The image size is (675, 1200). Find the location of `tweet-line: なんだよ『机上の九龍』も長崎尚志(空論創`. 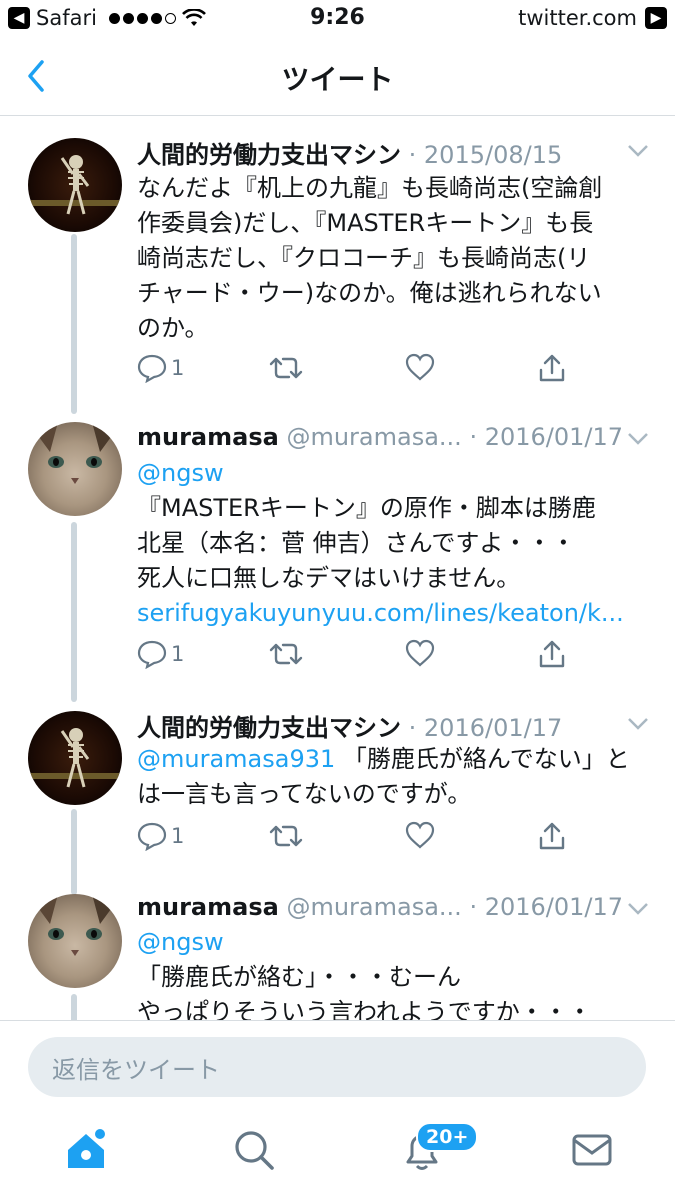

tweet-line: なんだよ『机上の九龍』も長崎尚志(空論創 is located at coordinates (370, 188).